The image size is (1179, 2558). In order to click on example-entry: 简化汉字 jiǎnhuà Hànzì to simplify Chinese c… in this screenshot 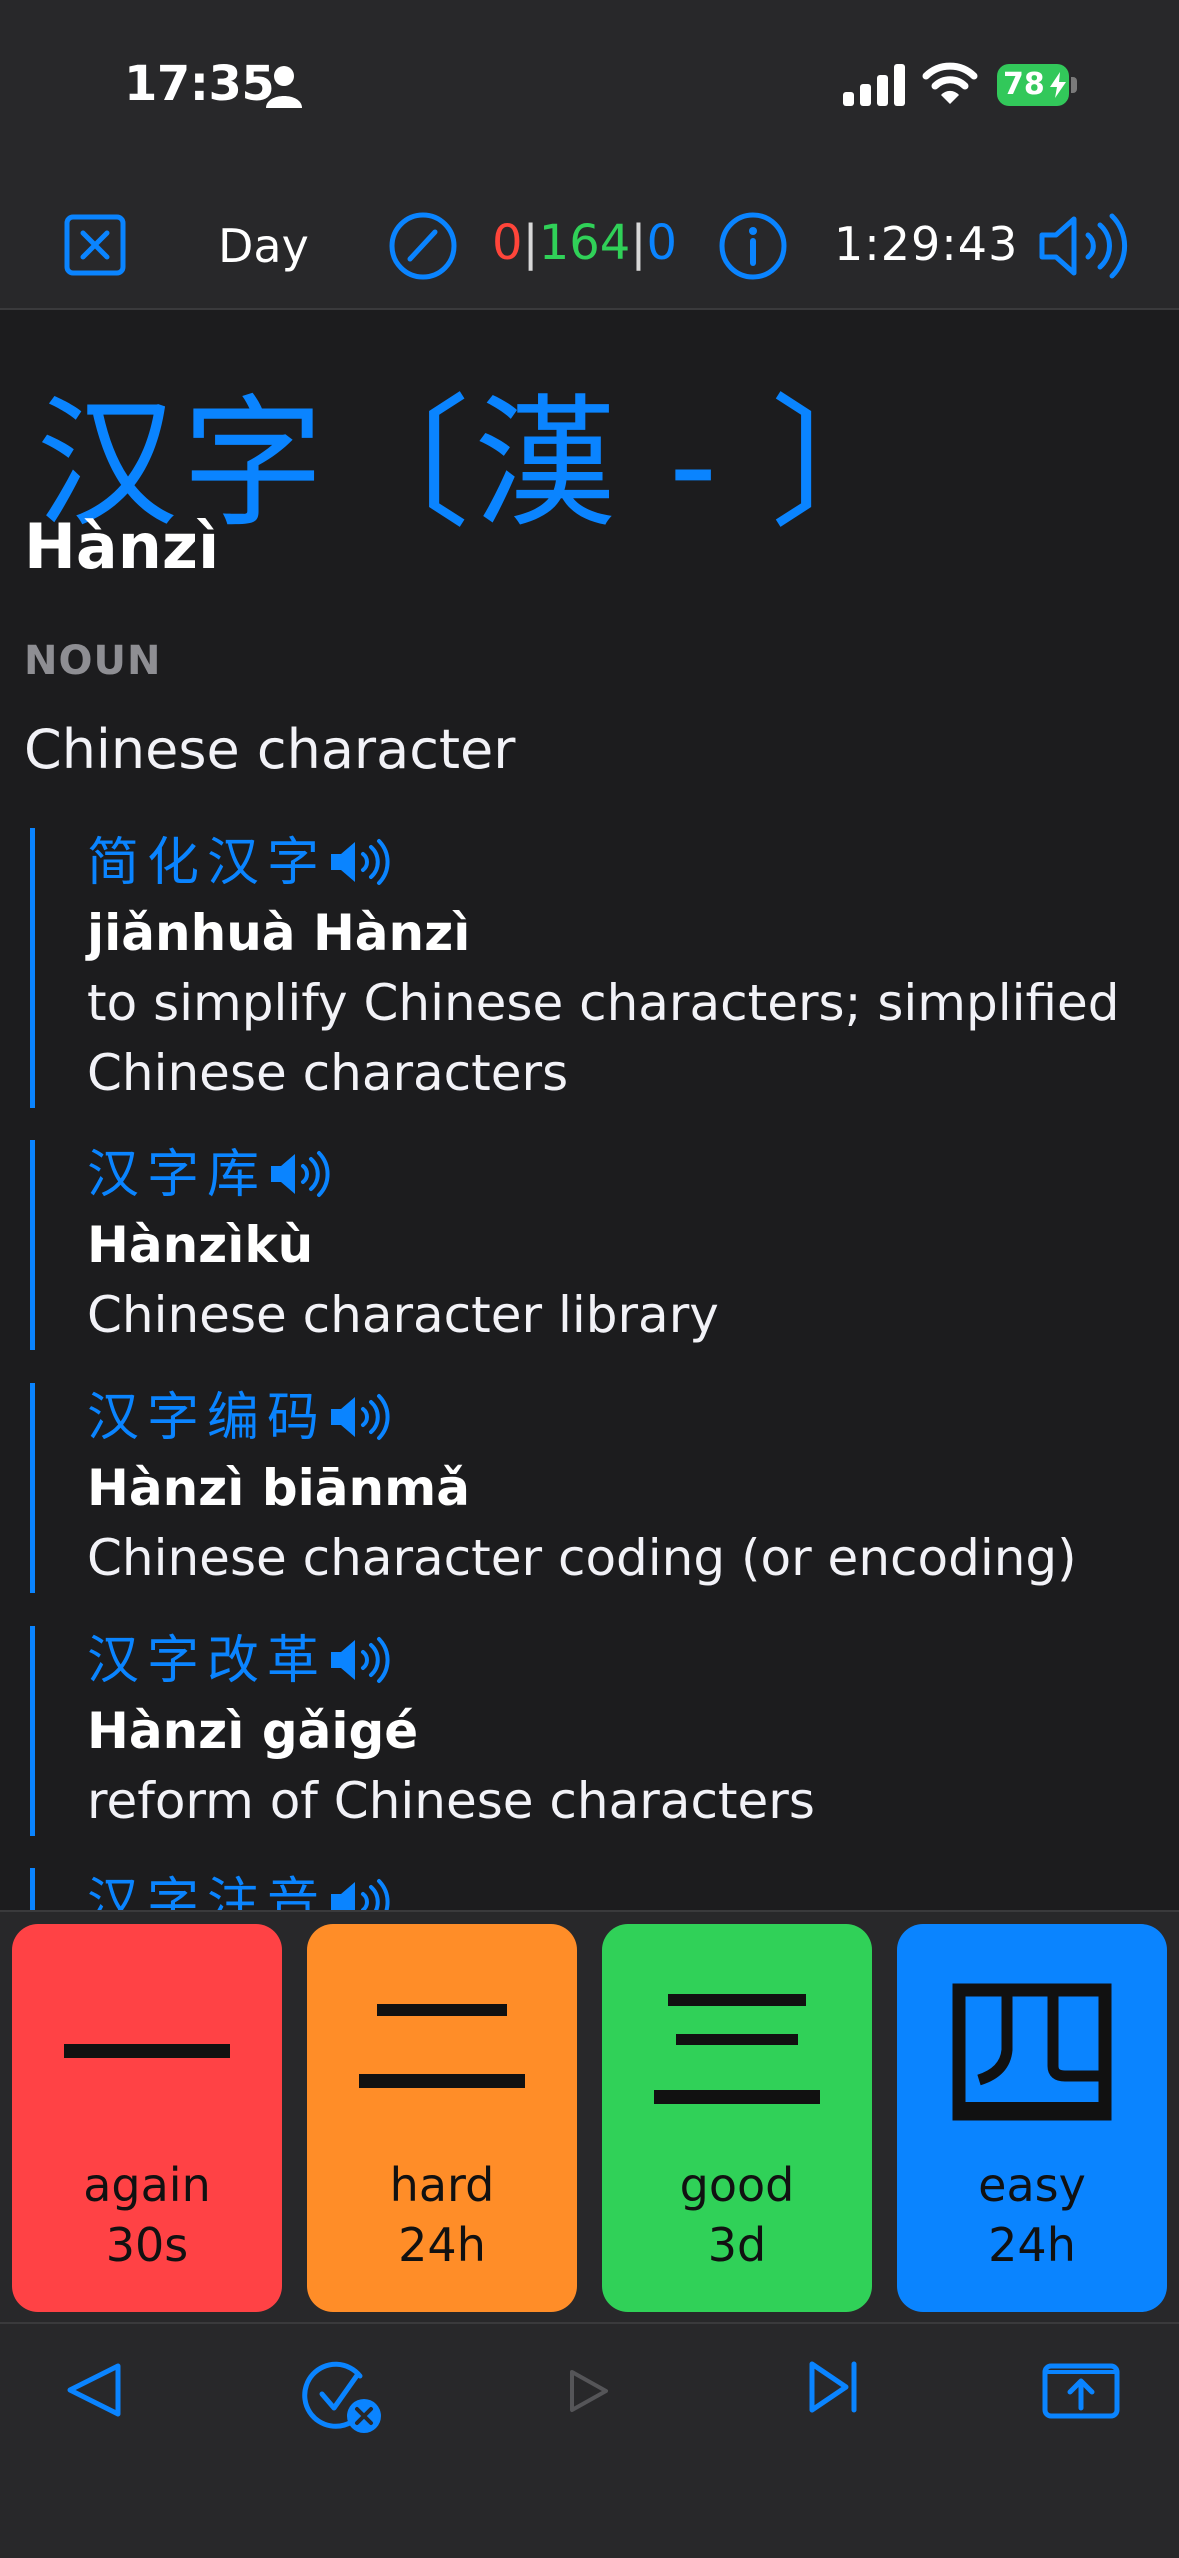, I will do `click(590, 968)`.